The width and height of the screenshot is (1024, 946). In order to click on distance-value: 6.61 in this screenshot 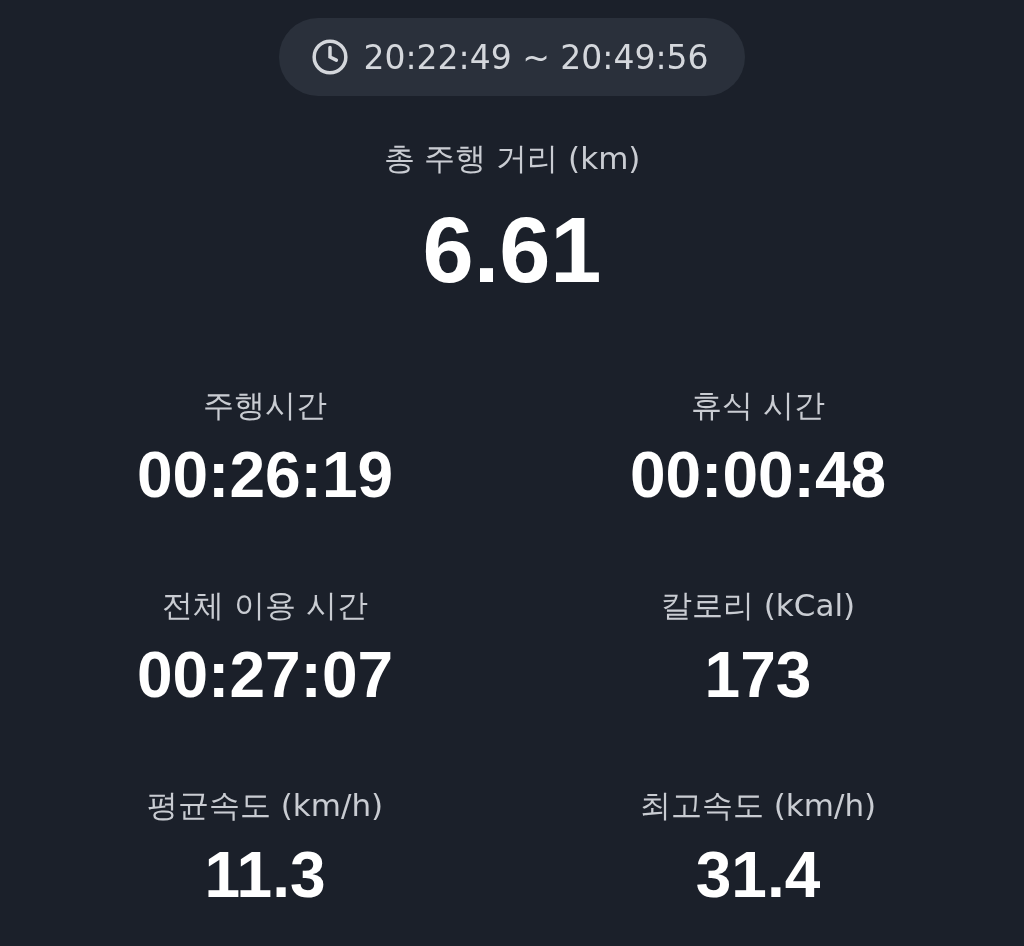, I will do `click(512, 250)`.